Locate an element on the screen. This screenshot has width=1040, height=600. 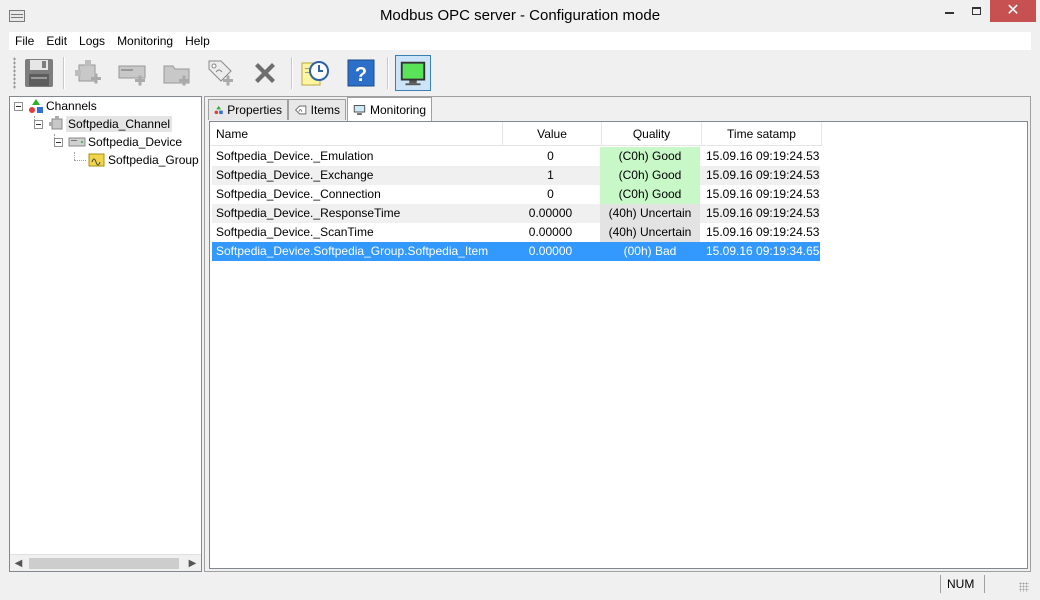
add-group-icon is located at coordinates (176, 75).